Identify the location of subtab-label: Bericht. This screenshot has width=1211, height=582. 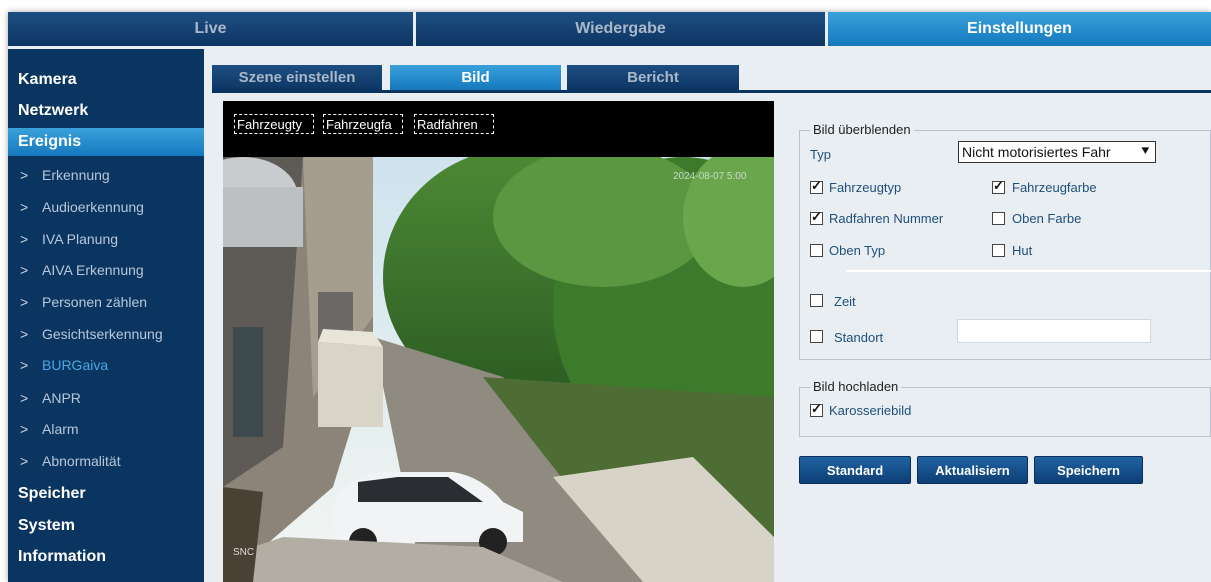
(653, 77).